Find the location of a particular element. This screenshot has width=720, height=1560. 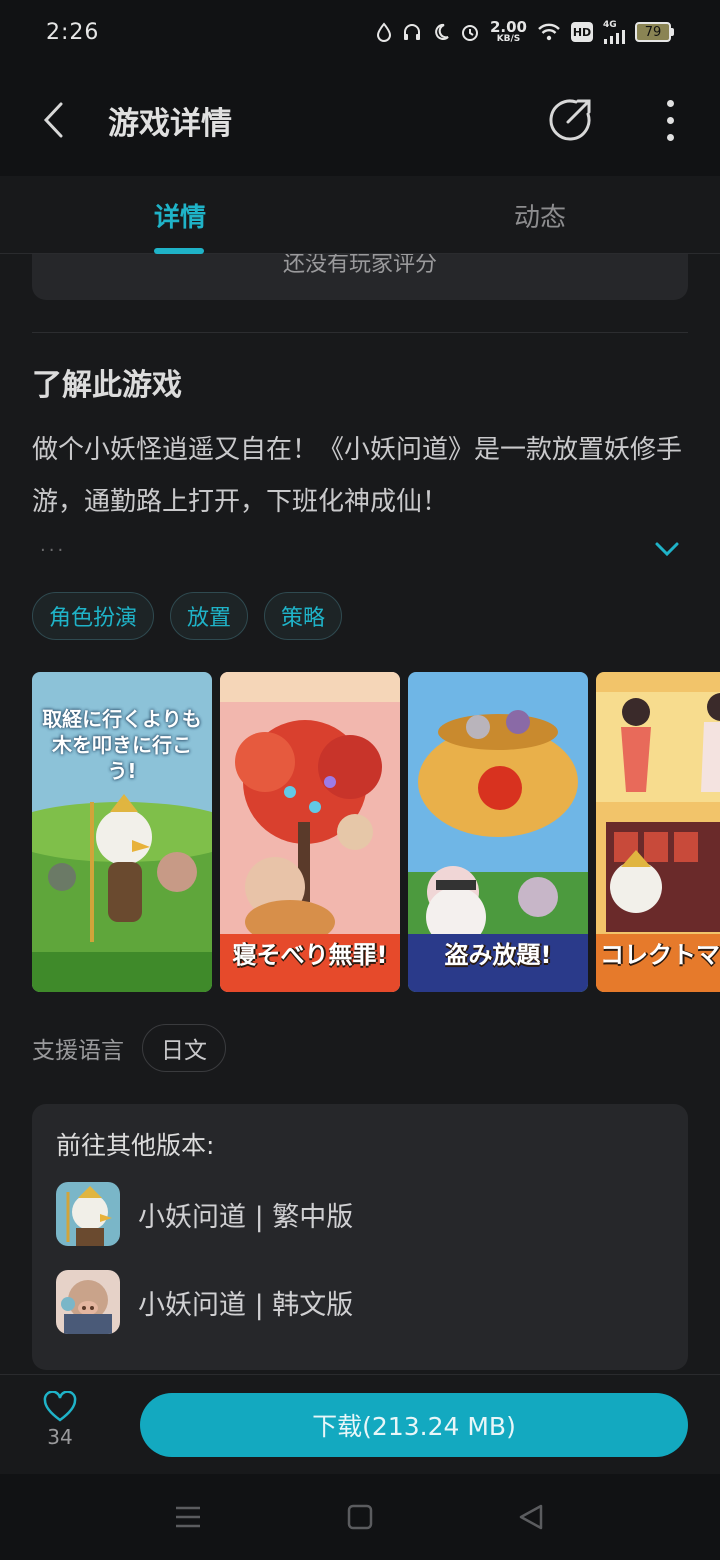

rating-card: 还没有玩家评分 is located at coordinates (360, 277).